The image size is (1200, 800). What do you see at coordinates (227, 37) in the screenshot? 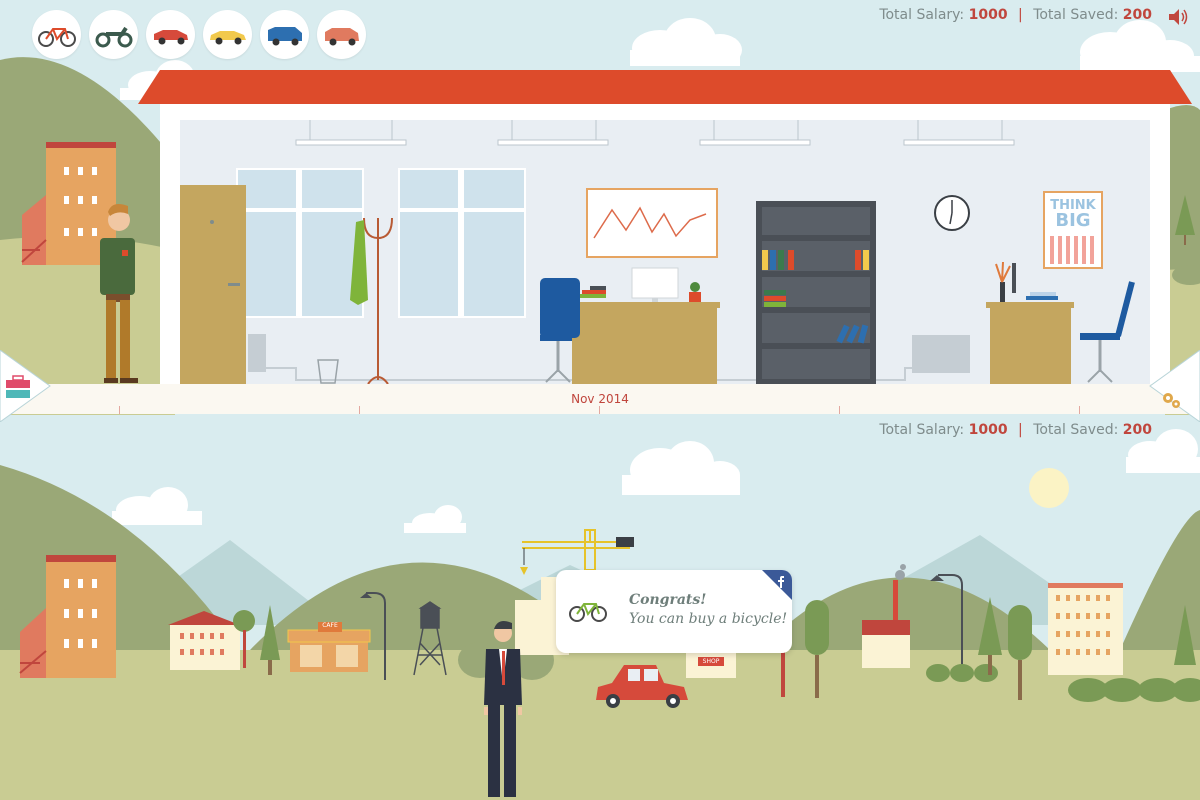
I see `yellow-car-icon` at bounding box center [227, 37].